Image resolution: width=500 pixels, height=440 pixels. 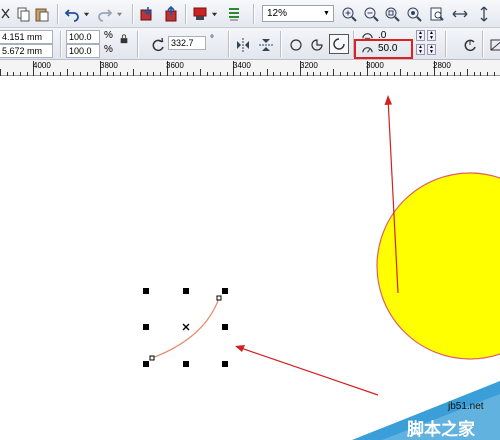 I want to click on zoom-in-icon, so click(x=349, y=14).